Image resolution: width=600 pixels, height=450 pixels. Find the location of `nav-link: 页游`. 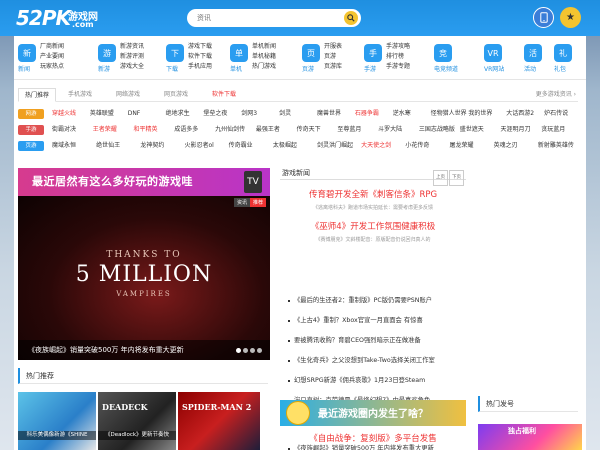

nav-link: 页游 is located at coordinates (333, 57).